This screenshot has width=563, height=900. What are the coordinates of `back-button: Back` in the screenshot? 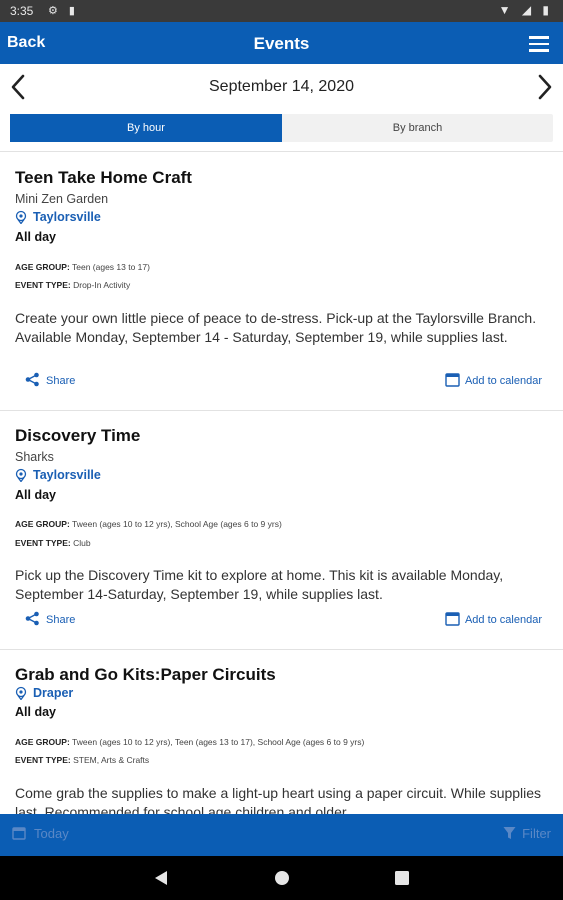 It's located at (26, 43).